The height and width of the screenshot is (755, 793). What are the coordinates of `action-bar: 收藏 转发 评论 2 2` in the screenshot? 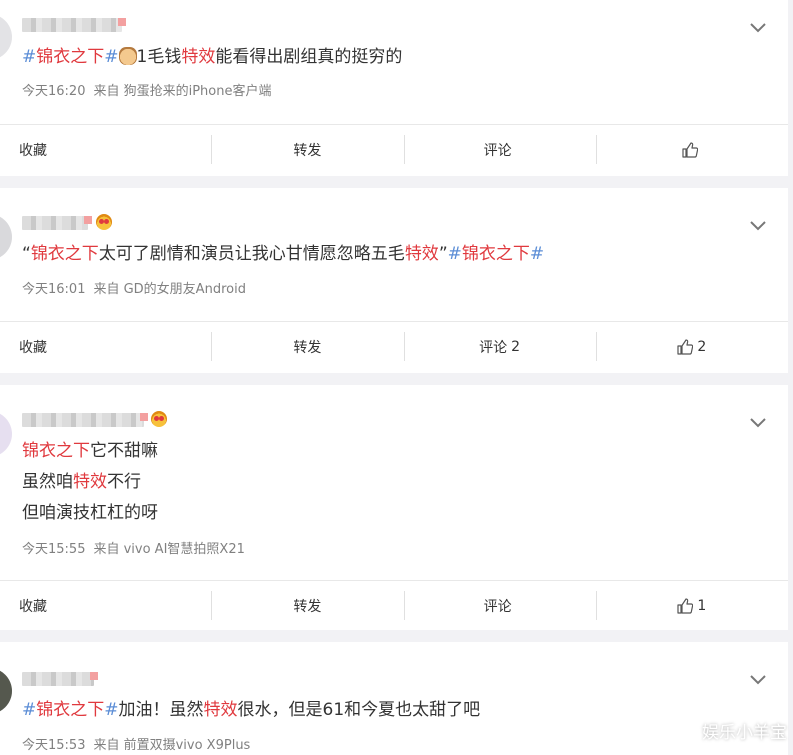 It's located at (394, 346).